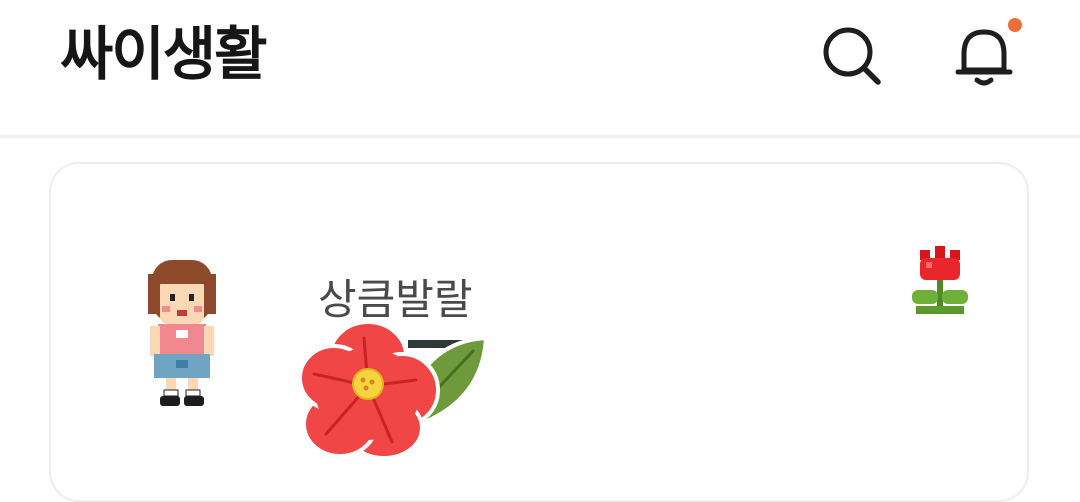  What do you see at coordinates (393, 390) in the screenshot?
I see `red-flower-sticker` at bounding box center [393, 390].